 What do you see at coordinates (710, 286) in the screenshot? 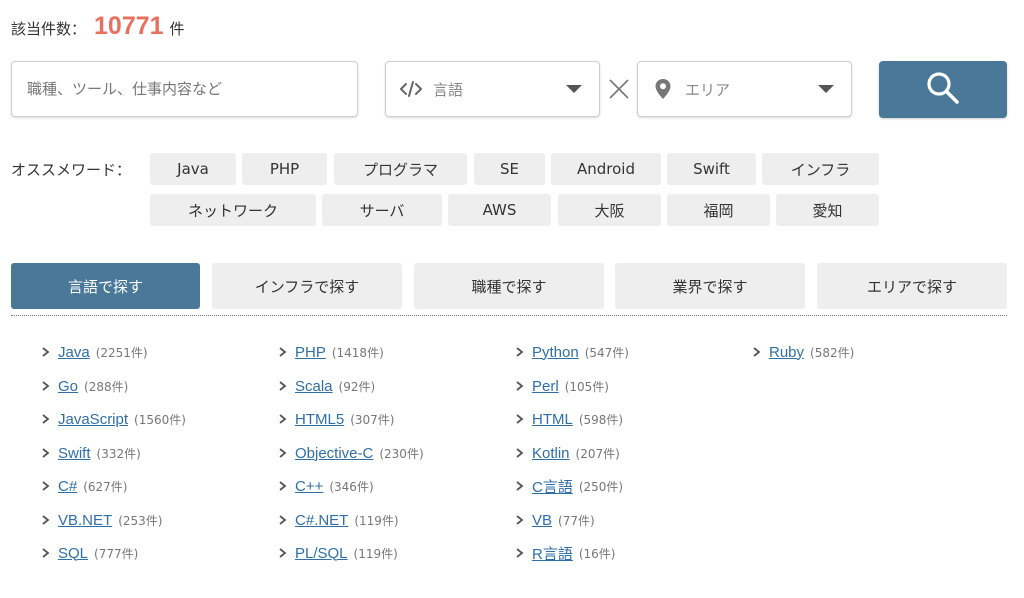
I see `tab-industry: 業界で探す` at bounding box center [710, 286].